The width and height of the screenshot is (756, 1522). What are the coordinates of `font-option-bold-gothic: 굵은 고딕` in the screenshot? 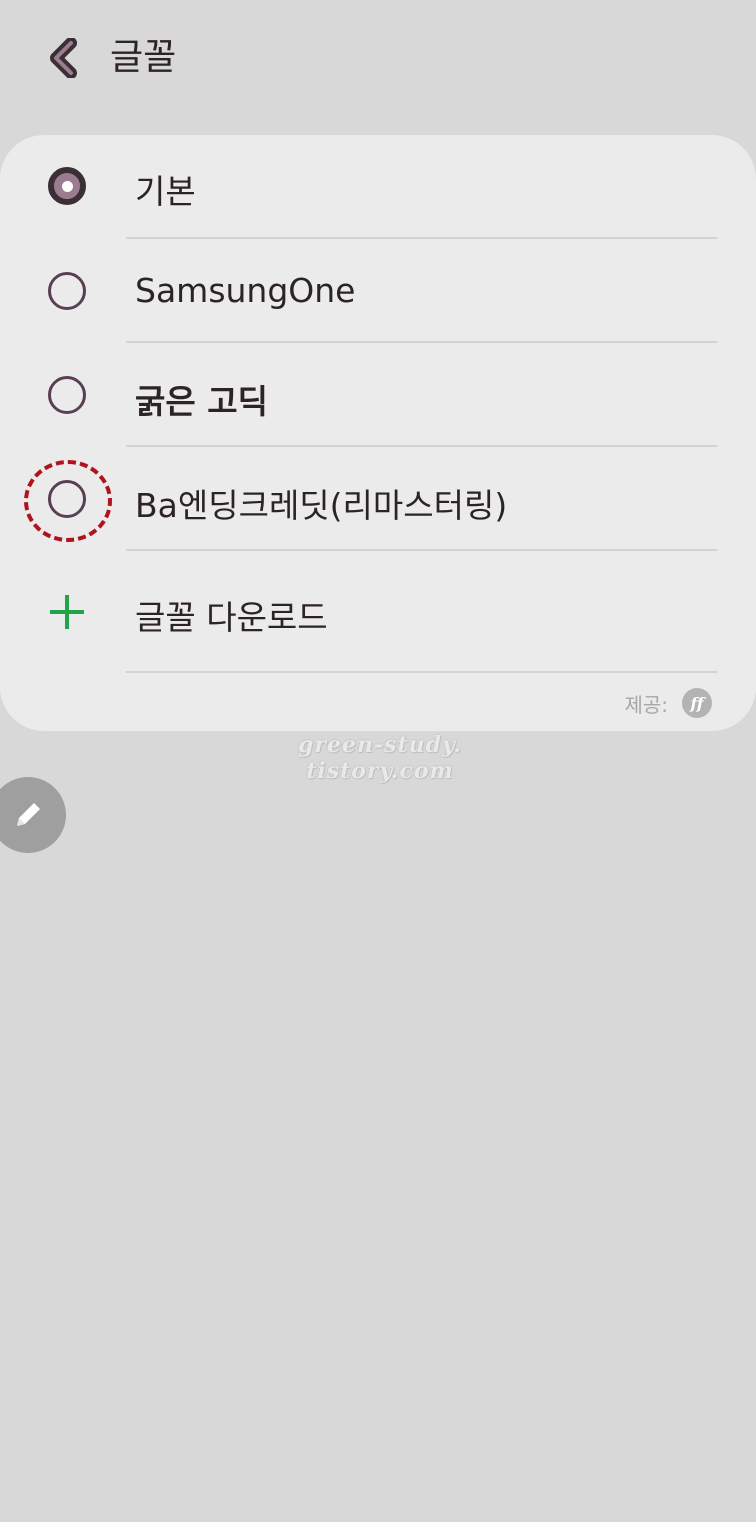 It's located at (378, 395).